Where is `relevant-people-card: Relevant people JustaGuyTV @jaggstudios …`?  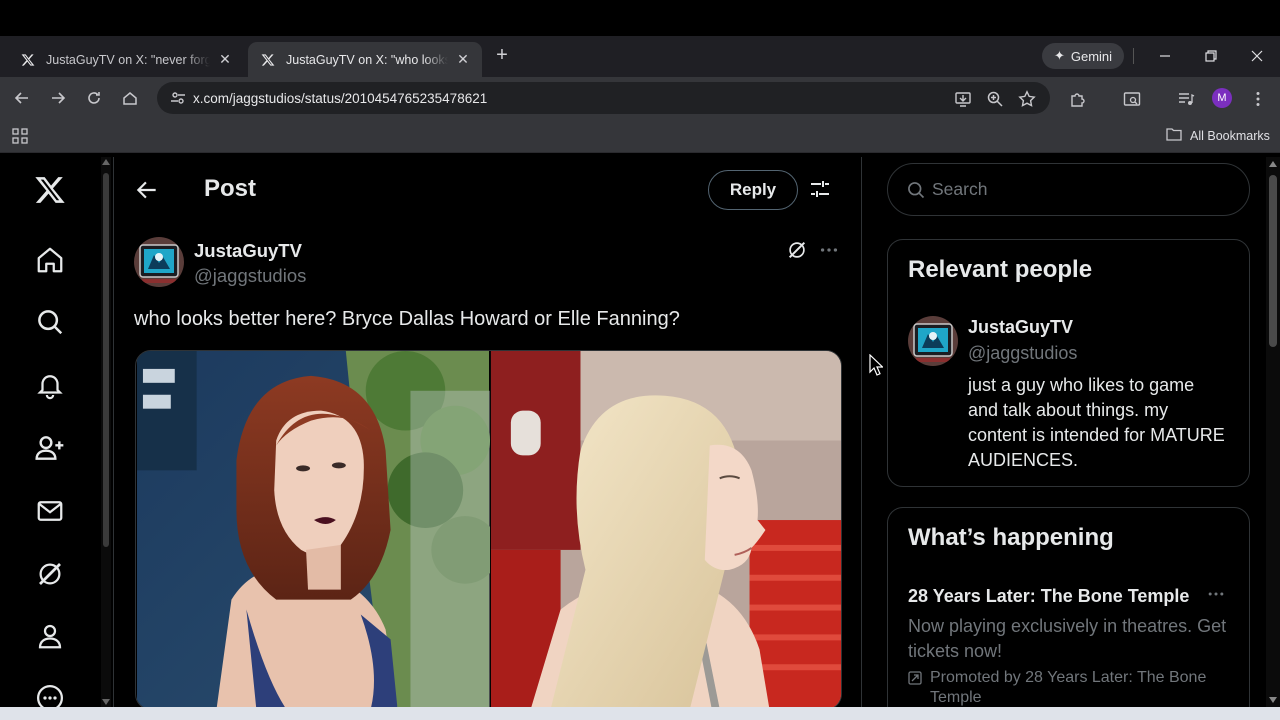 relevant-people-card: Relevant people JustaGuyTV @jaggstudios … is located at coordinates (1068, 363).